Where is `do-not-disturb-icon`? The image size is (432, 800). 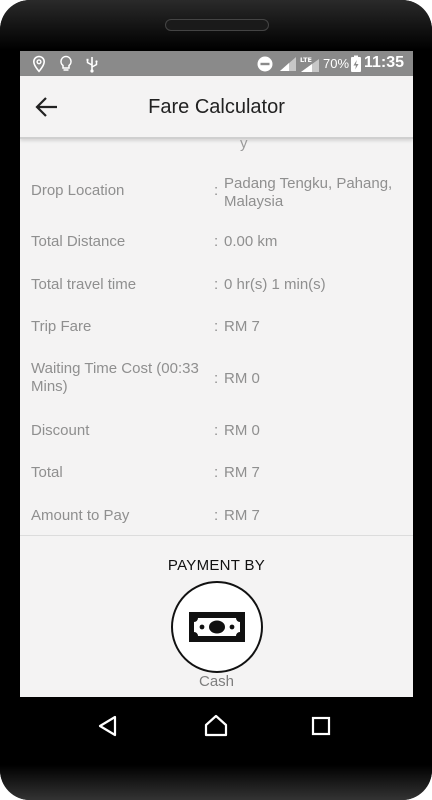
do-not-disturb-icon is located at coordinates (265, 64).